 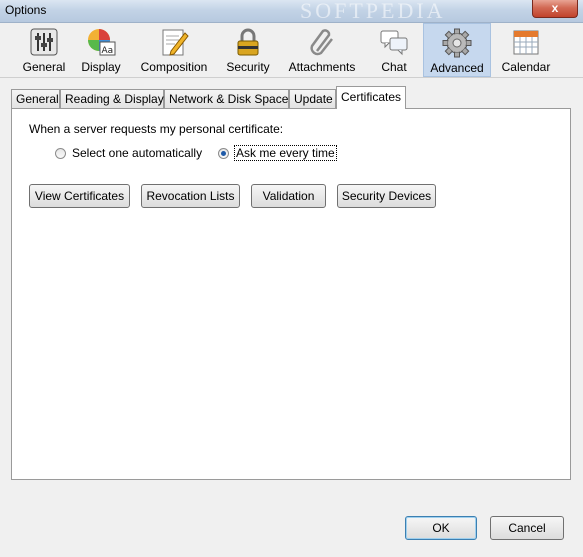 I want to click on category-toolbar: General Aa Display Composition Security, so click(x=291, y=50).